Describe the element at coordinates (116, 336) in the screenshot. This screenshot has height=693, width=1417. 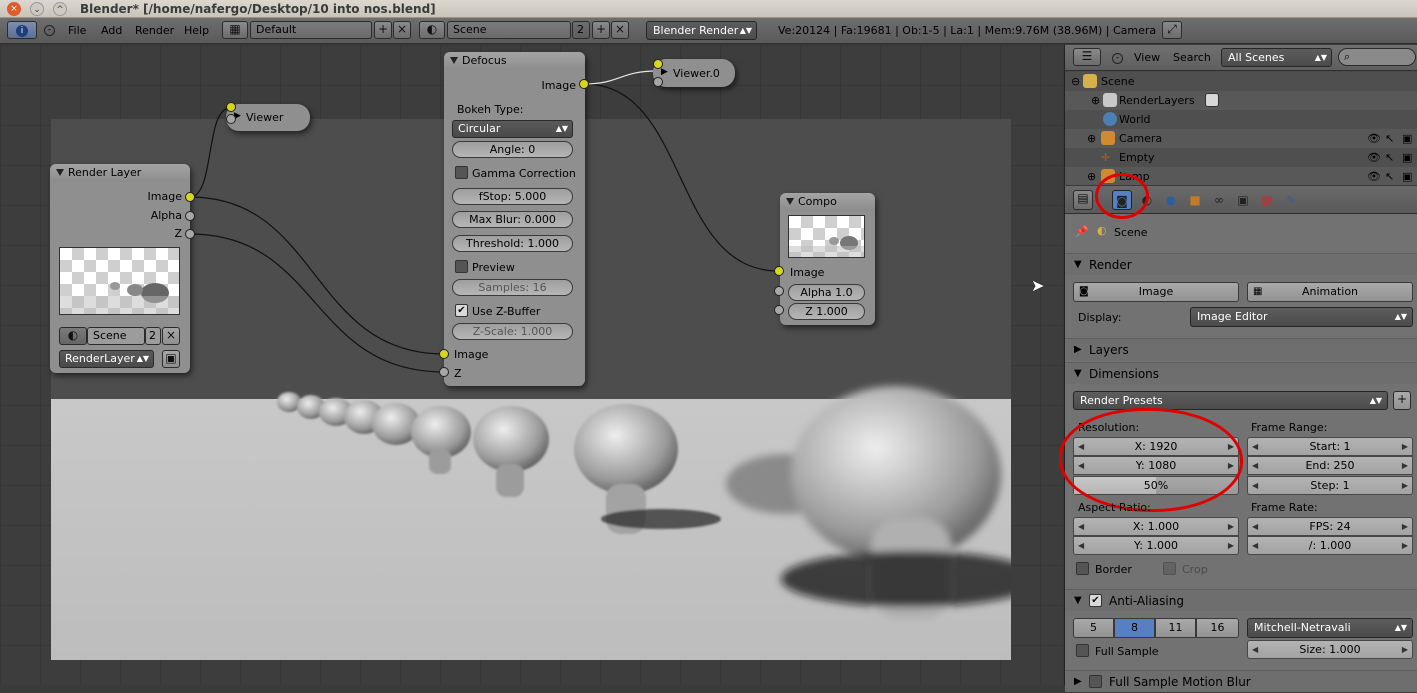
I see `render-layer-scene-field: Scene` at that location.